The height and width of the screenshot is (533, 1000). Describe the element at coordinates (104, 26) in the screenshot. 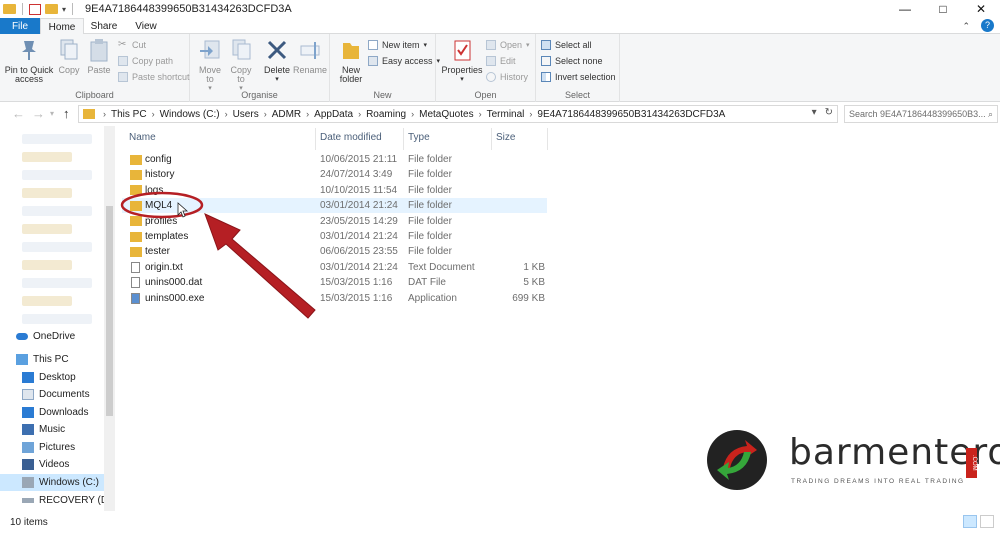

I see `tab-share: Share` at that location.